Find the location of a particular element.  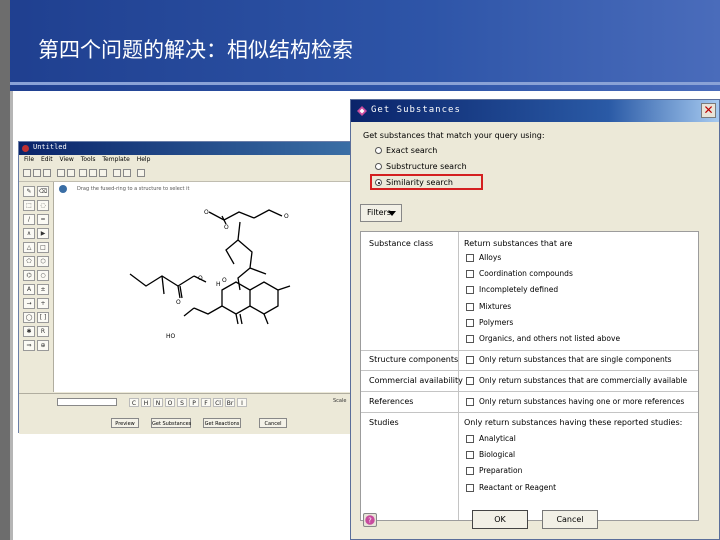

filters-dropdown-button: Filters is located at coordinates (381, 213).